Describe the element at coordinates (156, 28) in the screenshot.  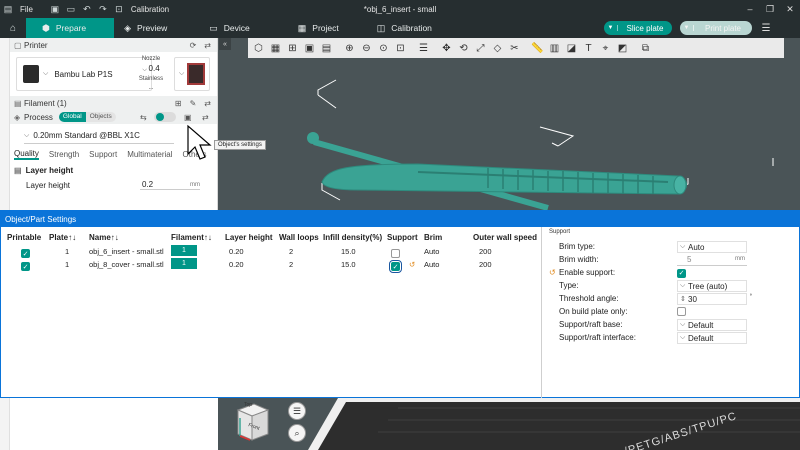
I see `tab-preview: ◈ Preview` at that location.